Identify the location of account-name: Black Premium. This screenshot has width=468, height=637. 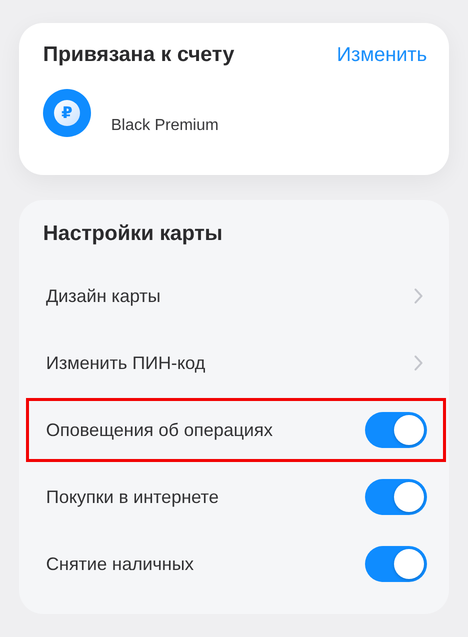
(165, 126).